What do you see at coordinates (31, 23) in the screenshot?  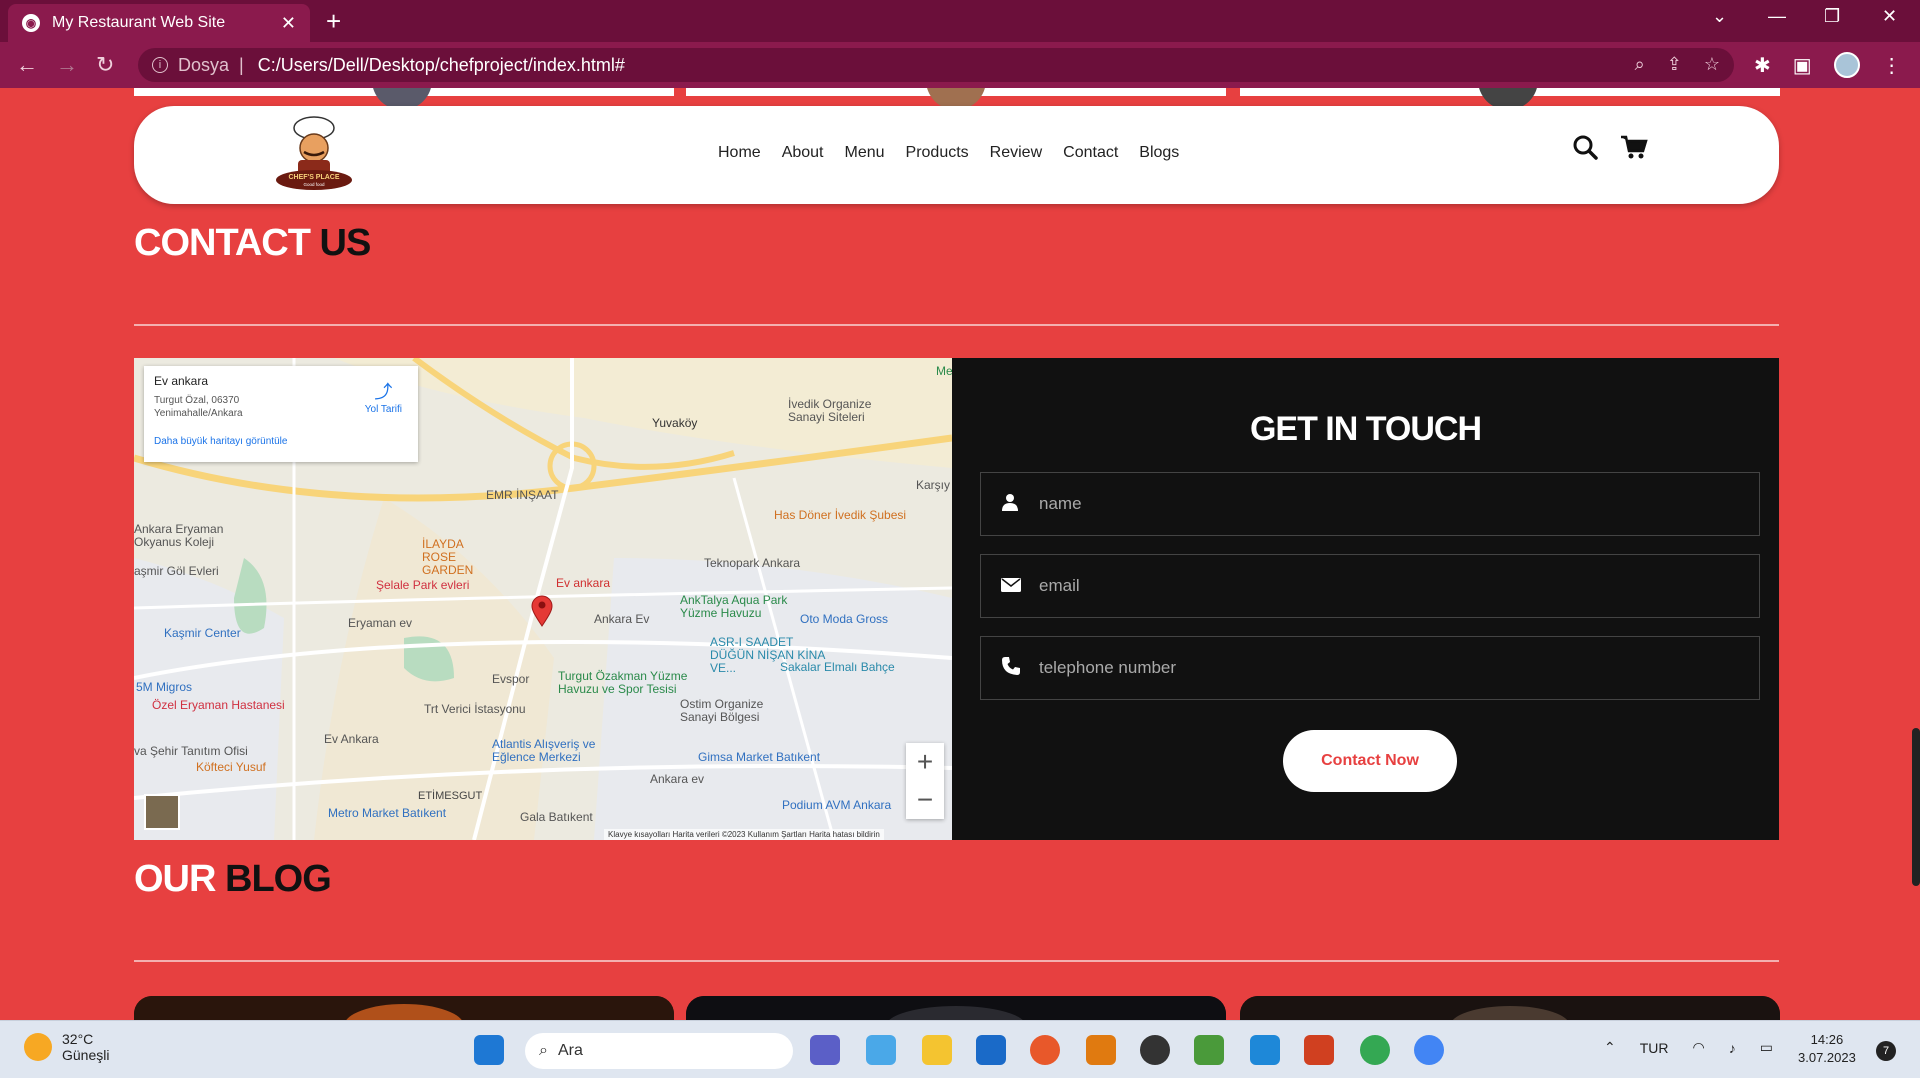 I see `globe-icon: ◉` at bounding box center [31, 23].